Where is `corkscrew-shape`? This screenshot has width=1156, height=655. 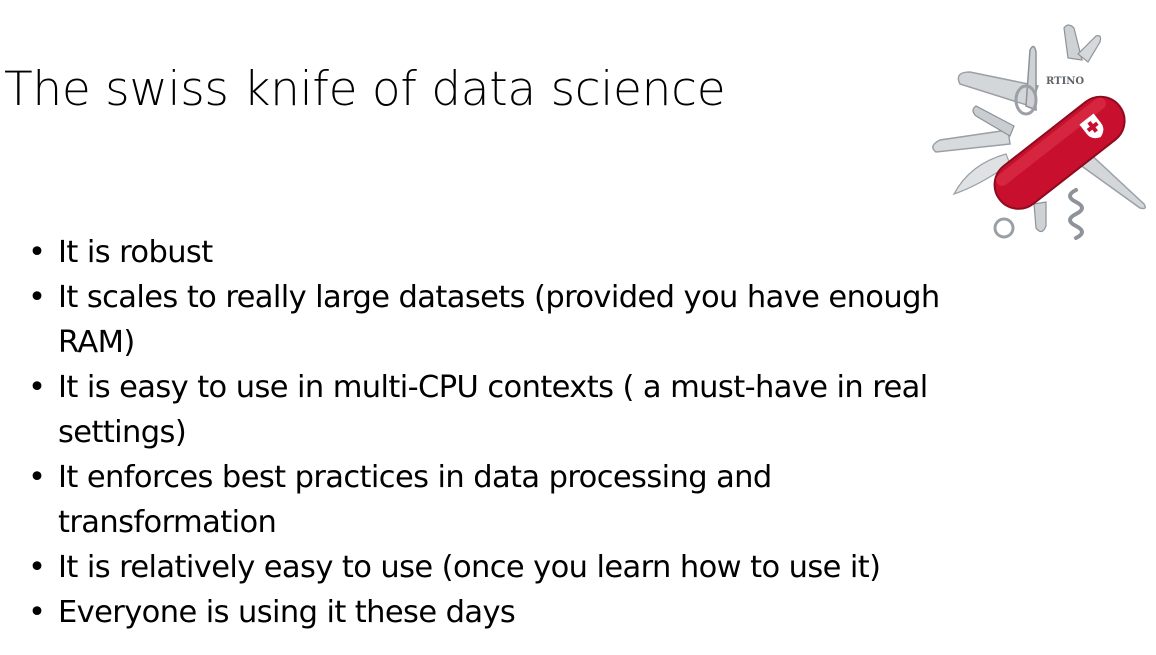 corkscrew-shape is located at coordinates (1076, 214).